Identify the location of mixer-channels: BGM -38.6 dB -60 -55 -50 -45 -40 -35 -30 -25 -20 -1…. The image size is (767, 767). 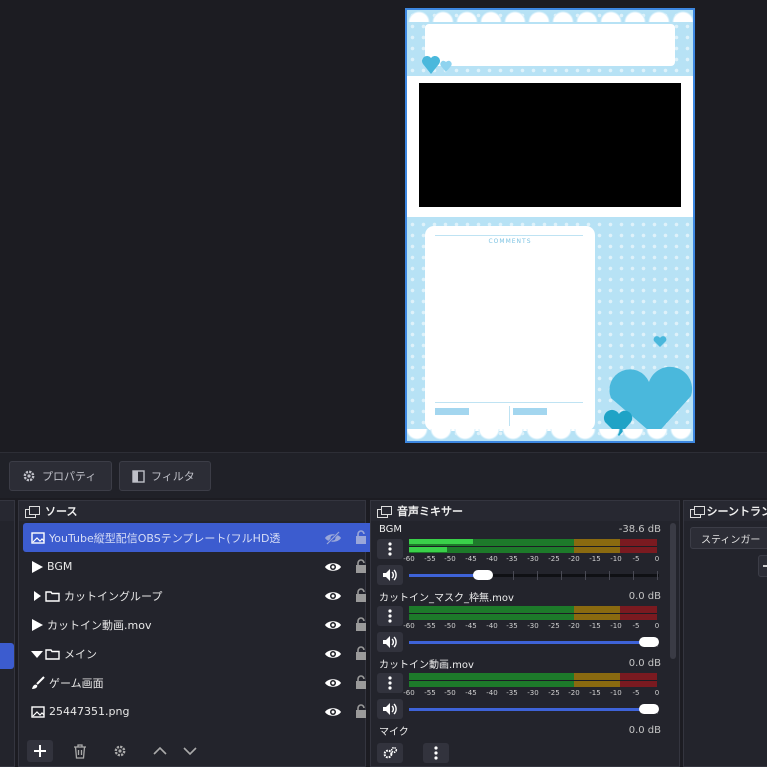
(520, 630).